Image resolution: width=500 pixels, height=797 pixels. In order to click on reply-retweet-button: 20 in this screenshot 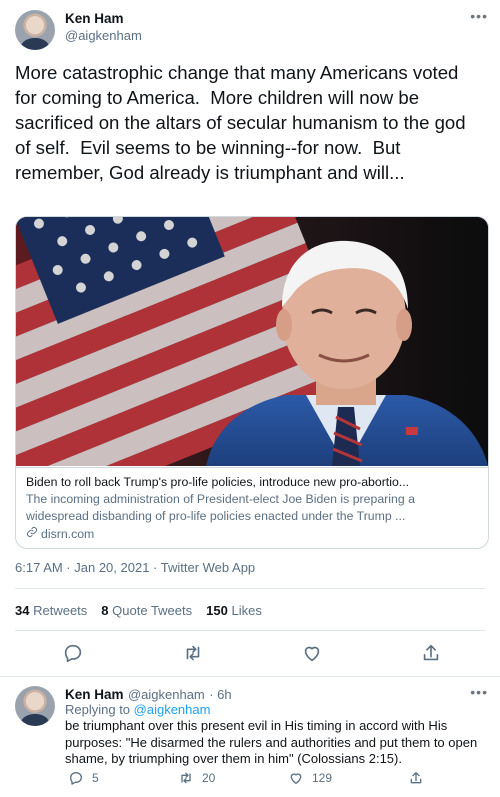, I will do `click(196, 778)`.